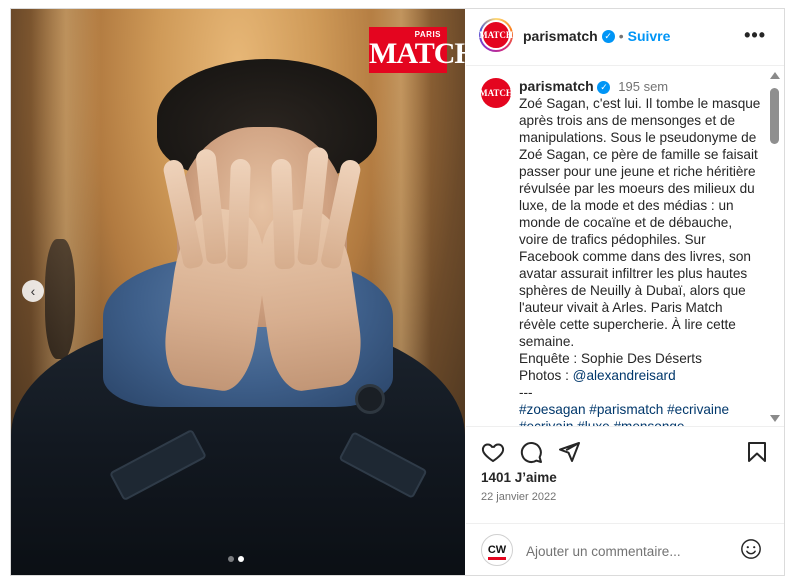 This screenshot has height=584, width=794. I want to click on scroll-up-arrow, so click(775, 75).